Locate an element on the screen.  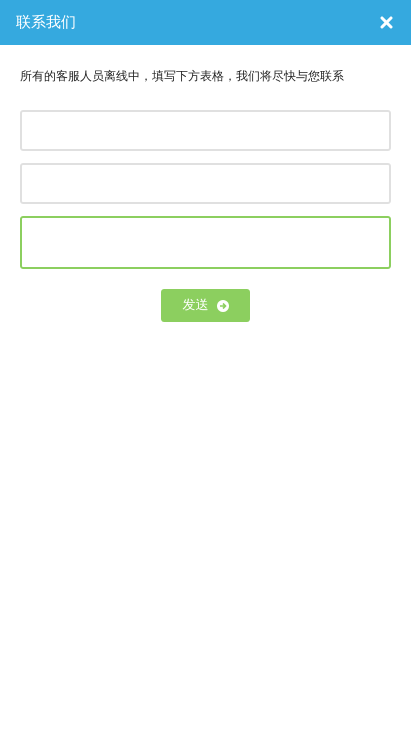
arrow-right-icon is located at coordinates (222, 306).